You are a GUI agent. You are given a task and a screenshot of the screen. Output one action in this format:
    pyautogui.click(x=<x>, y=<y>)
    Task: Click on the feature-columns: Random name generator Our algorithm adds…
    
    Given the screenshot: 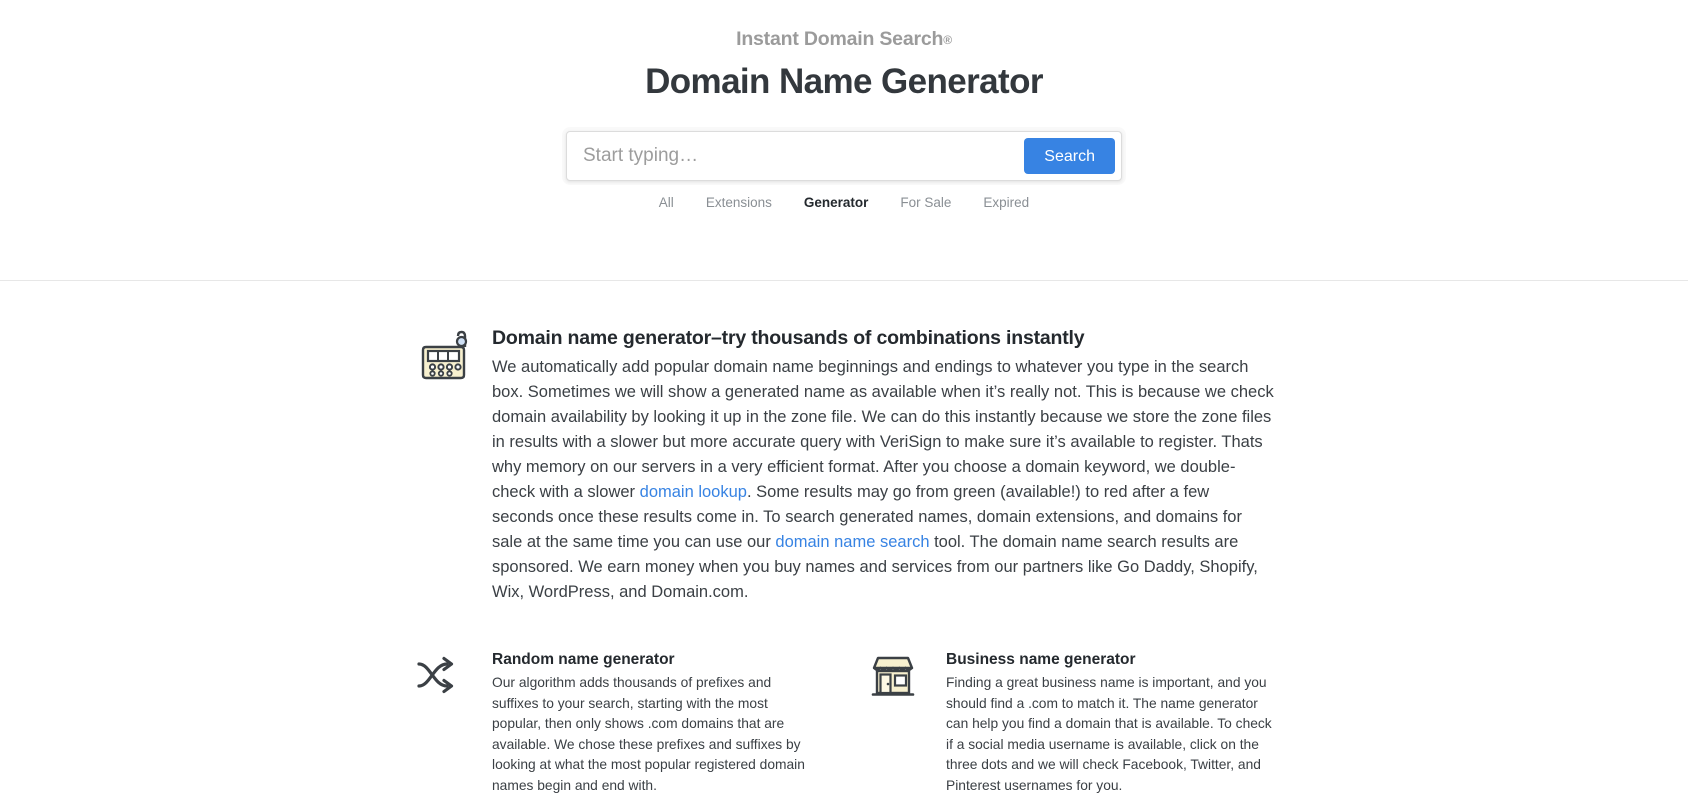 What is the action you would take?
    pyautogui.click(x=844, y=723)
    